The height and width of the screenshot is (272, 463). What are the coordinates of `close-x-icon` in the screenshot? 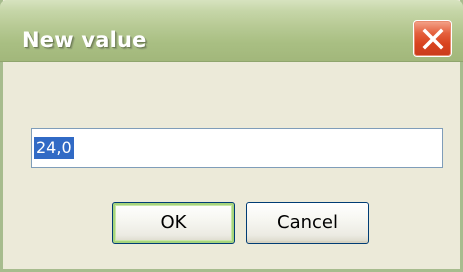 It's located at (433, 39).